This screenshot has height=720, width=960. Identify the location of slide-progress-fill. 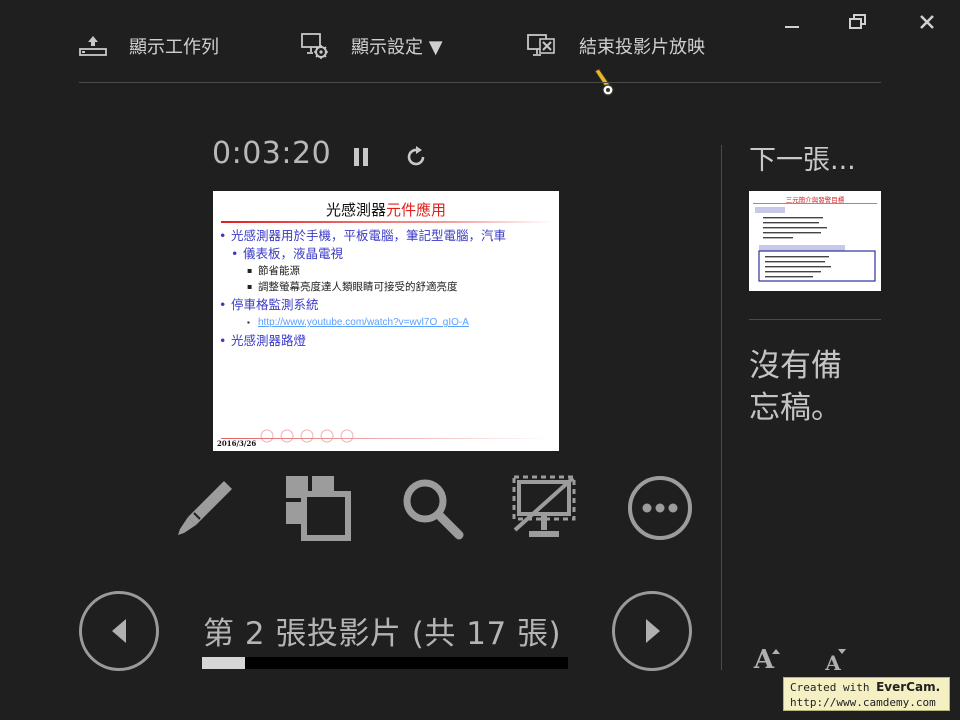
(224, 663).